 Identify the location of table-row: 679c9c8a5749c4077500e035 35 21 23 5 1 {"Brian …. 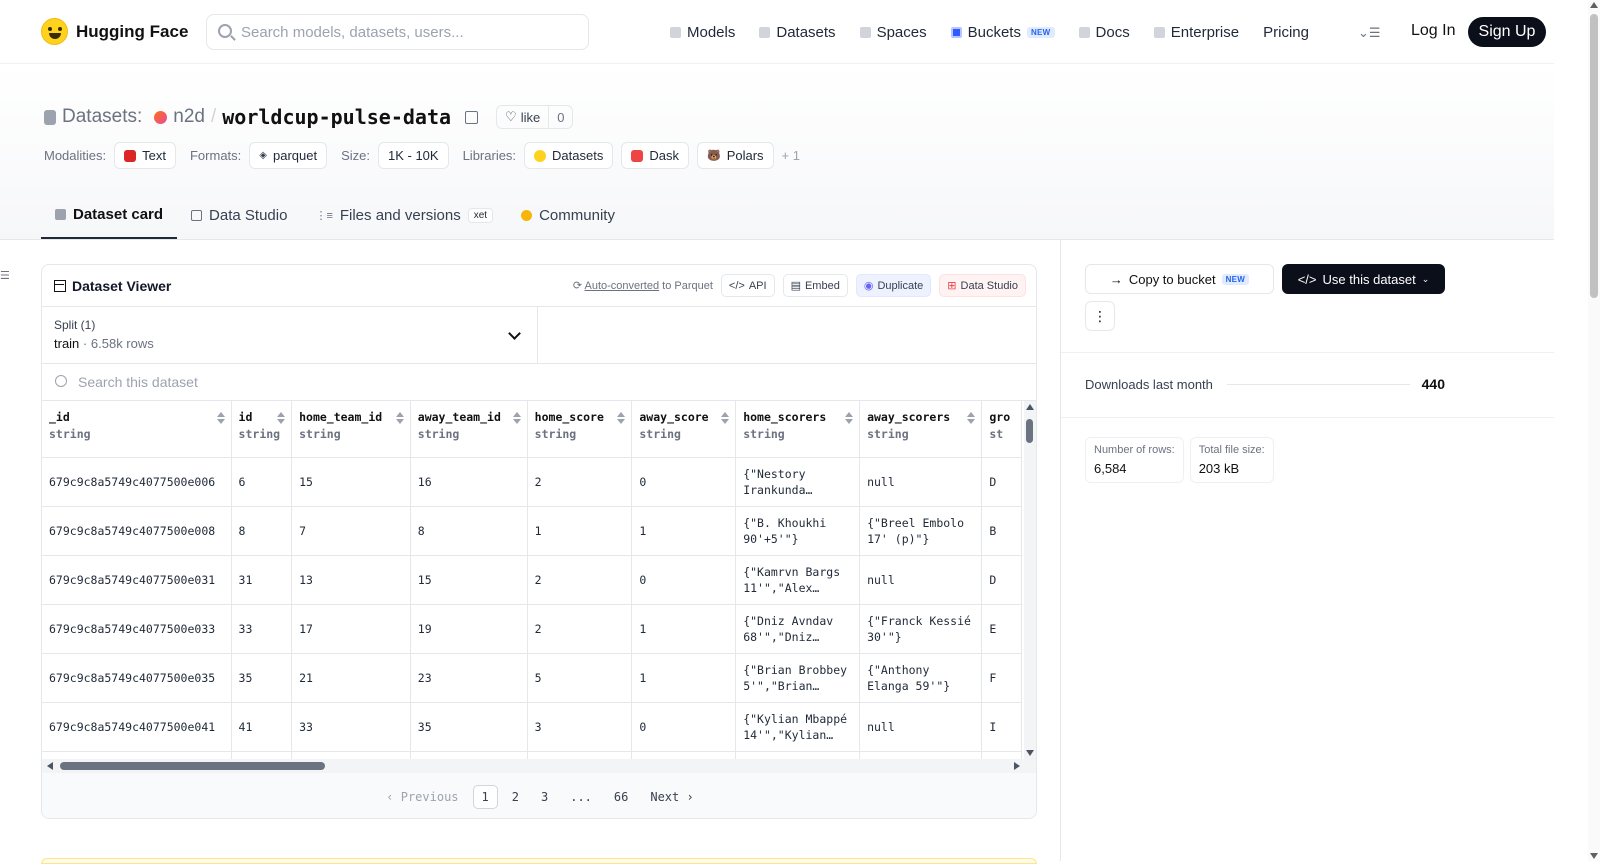
(532, 678).